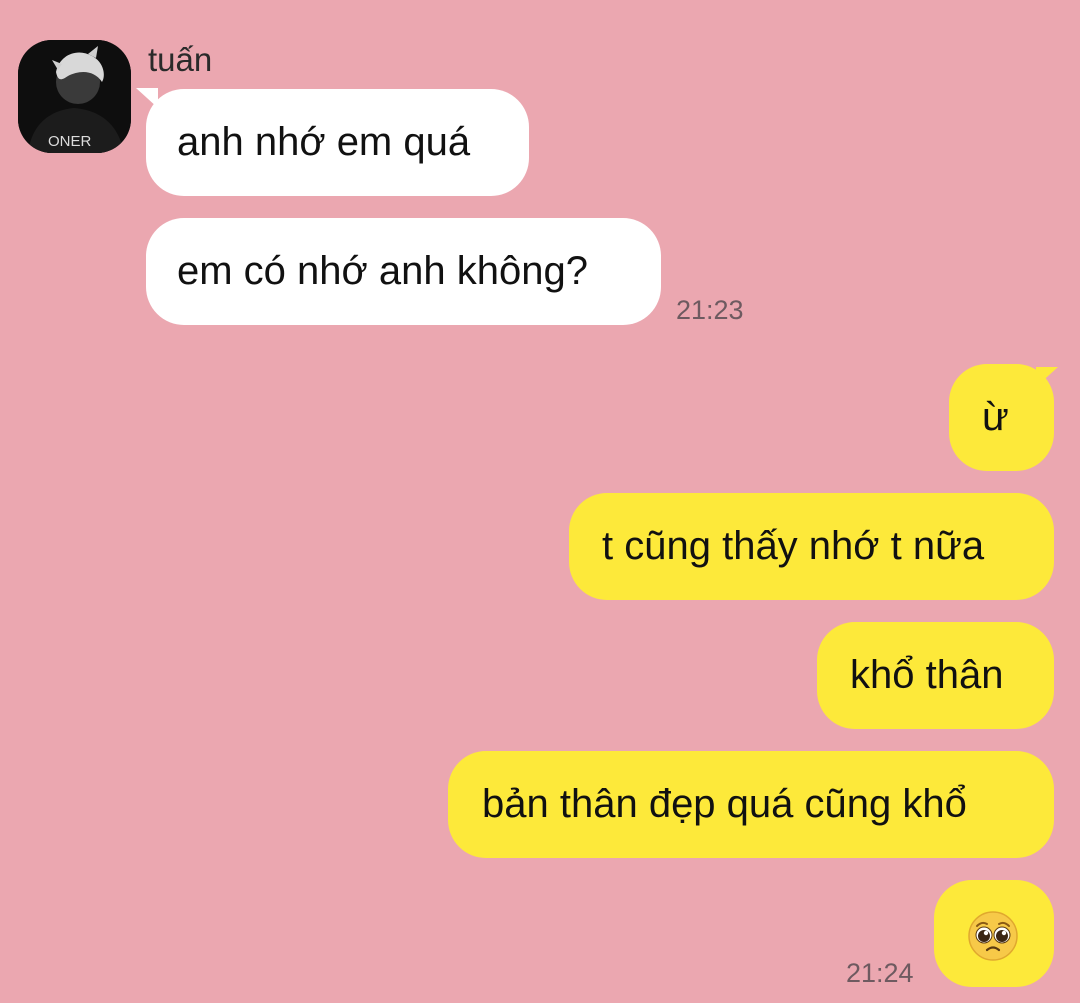  Describe the element at coordinates (935, 675) in the screenshot. I see `outgoing-message-3: khổ thân` at that location.